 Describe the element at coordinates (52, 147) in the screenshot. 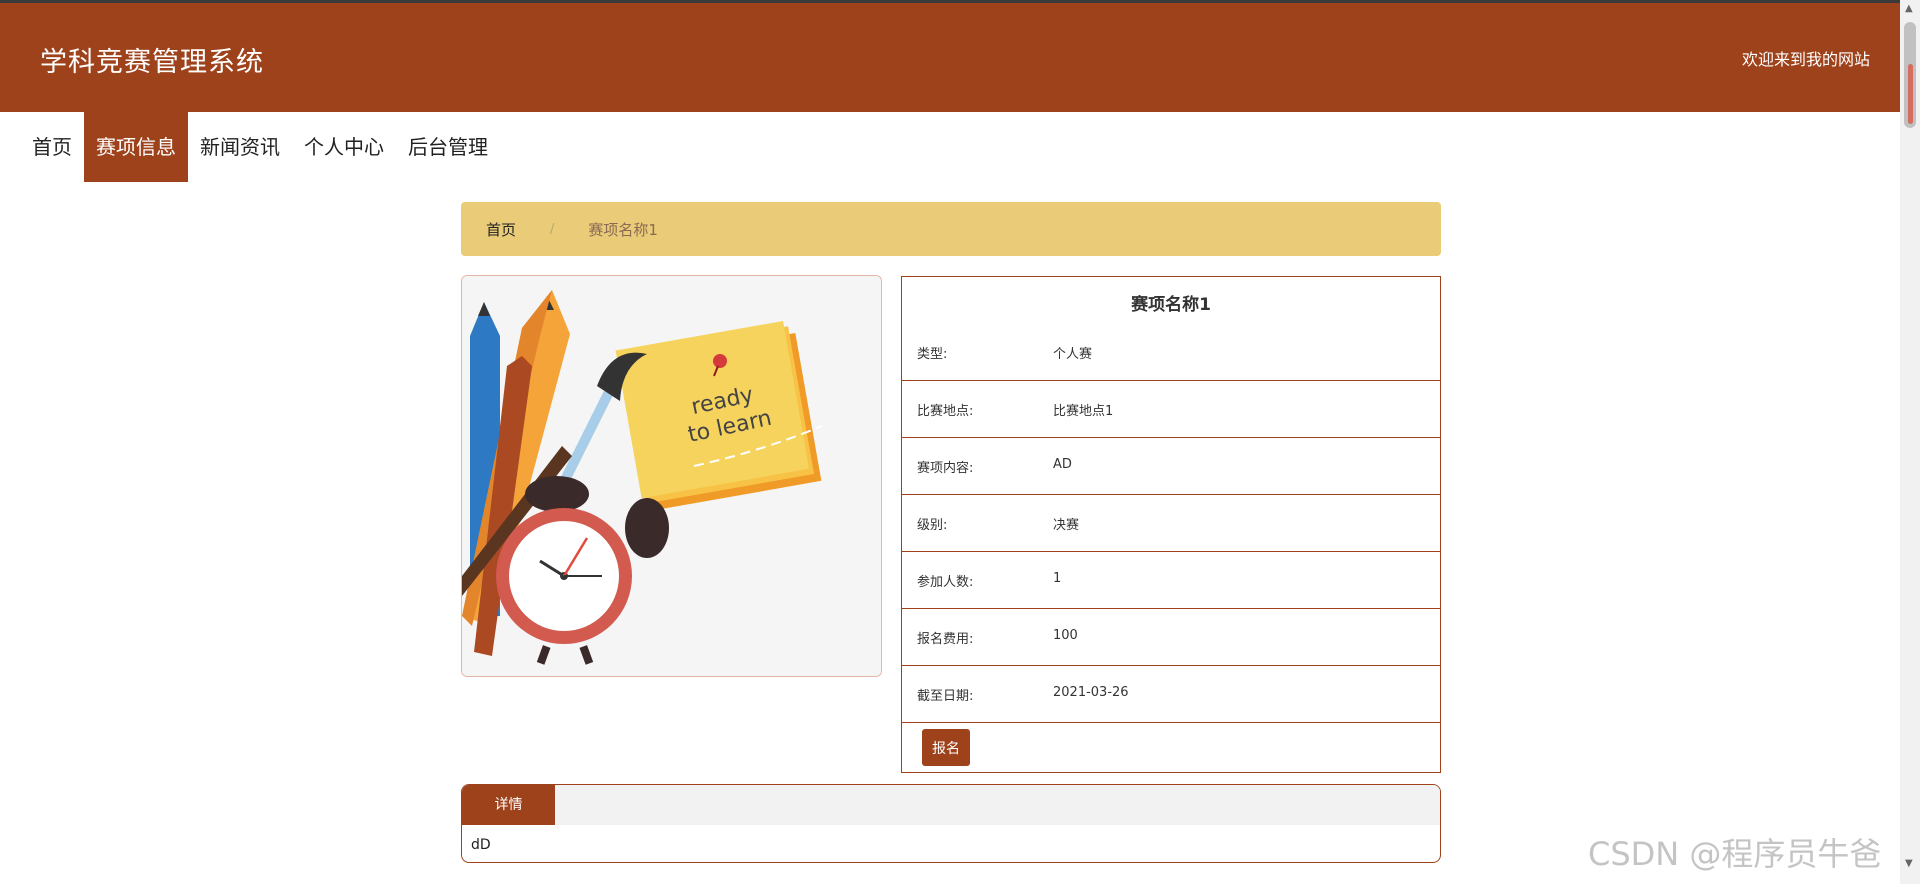

I see `nav-item-home: 首页` at that location.